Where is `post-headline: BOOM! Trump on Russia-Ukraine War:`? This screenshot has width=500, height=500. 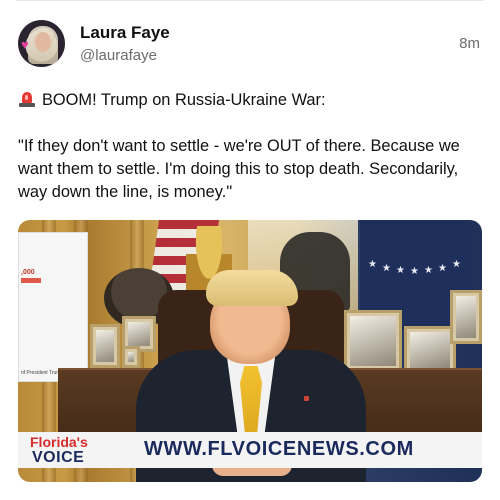 post-headline: BOOM! Trump on Russia-Ukraine War: is located at coordinates (253, 100).